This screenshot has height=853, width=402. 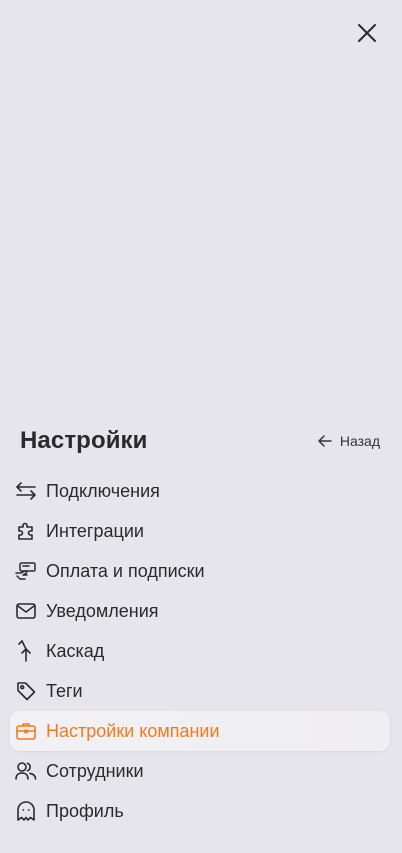 What do you see at coordinates (26, 771) in the screenshot?
I see `users-icon` at bounding box center [26, 771].